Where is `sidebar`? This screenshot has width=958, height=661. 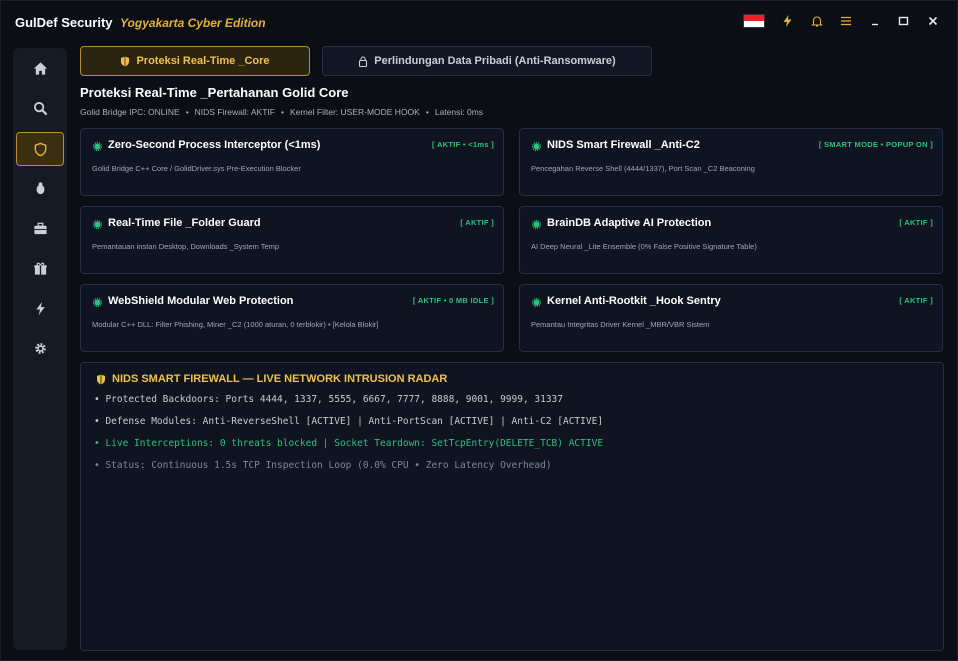 sidebar is located at coordinates (40, 349).